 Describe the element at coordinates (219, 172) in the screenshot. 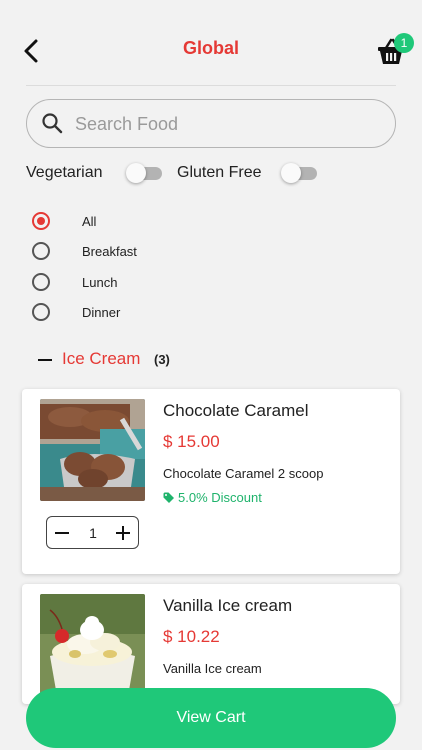

I see `gluten-free-label: Gluten Free` at that location.